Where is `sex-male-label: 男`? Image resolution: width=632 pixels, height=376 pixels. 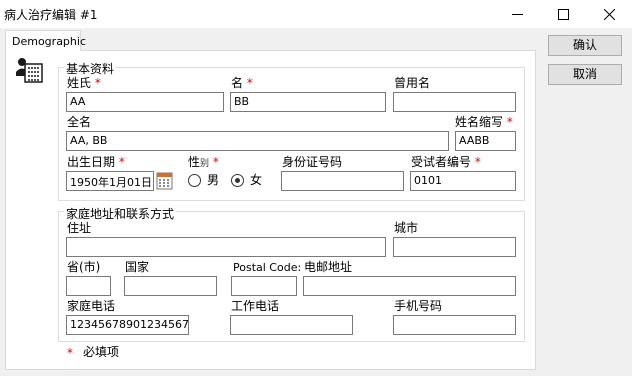
sex-male-label: 男 is located at coordinates (213, 180).